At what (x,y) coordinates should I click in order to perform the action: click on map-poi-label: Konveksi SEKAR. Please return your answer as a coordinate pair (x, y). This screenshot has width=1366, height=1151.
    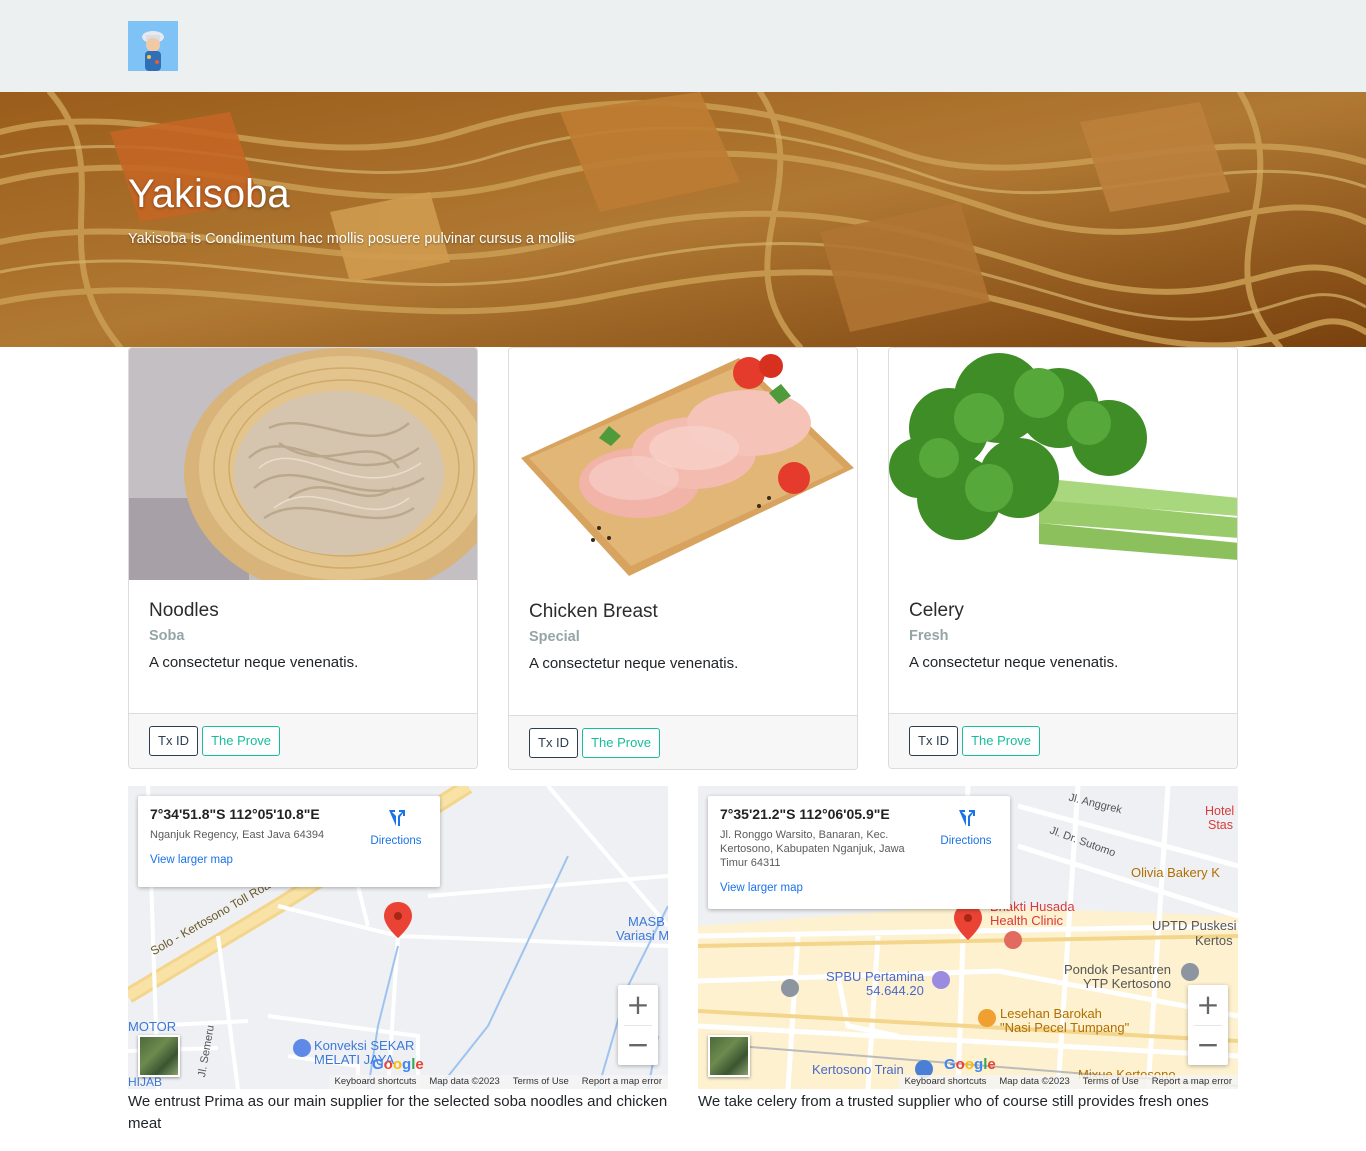
    Looking at the image, I should click on (364, 1045).